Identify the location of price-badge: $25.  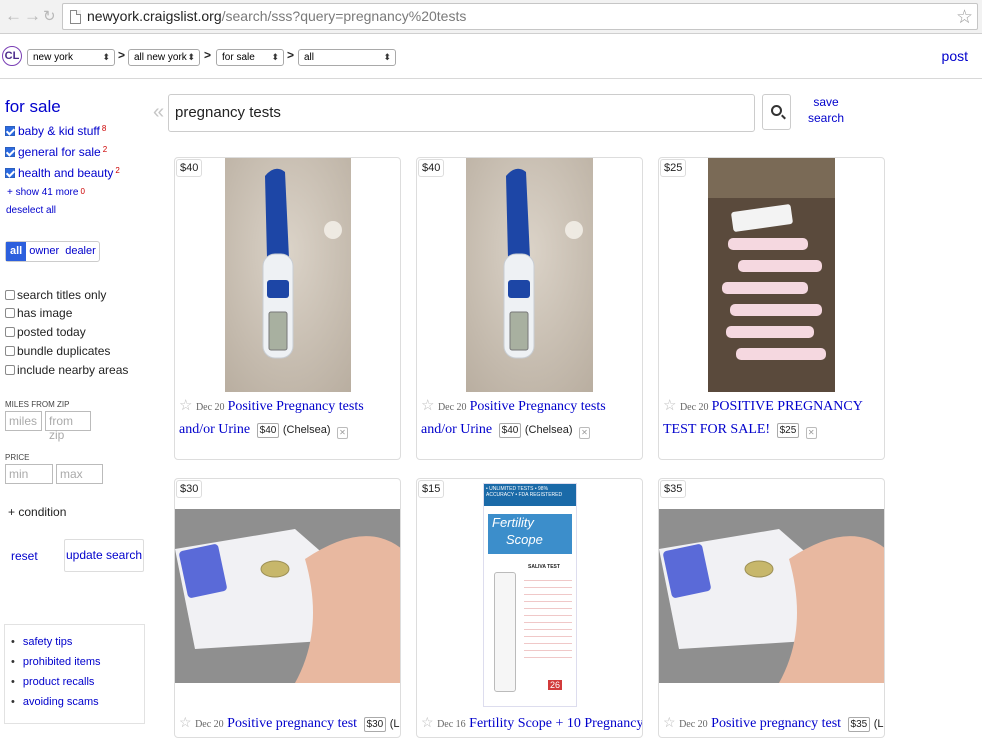
(788, 430).